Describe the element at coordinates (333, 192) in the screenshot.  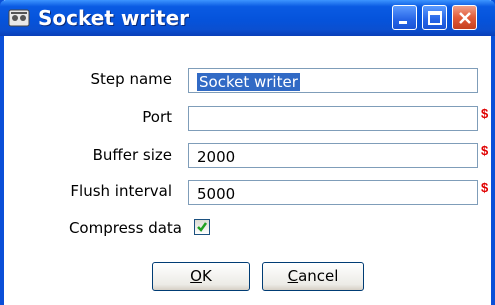
I see `flush-interval-input: 5000` at that location.